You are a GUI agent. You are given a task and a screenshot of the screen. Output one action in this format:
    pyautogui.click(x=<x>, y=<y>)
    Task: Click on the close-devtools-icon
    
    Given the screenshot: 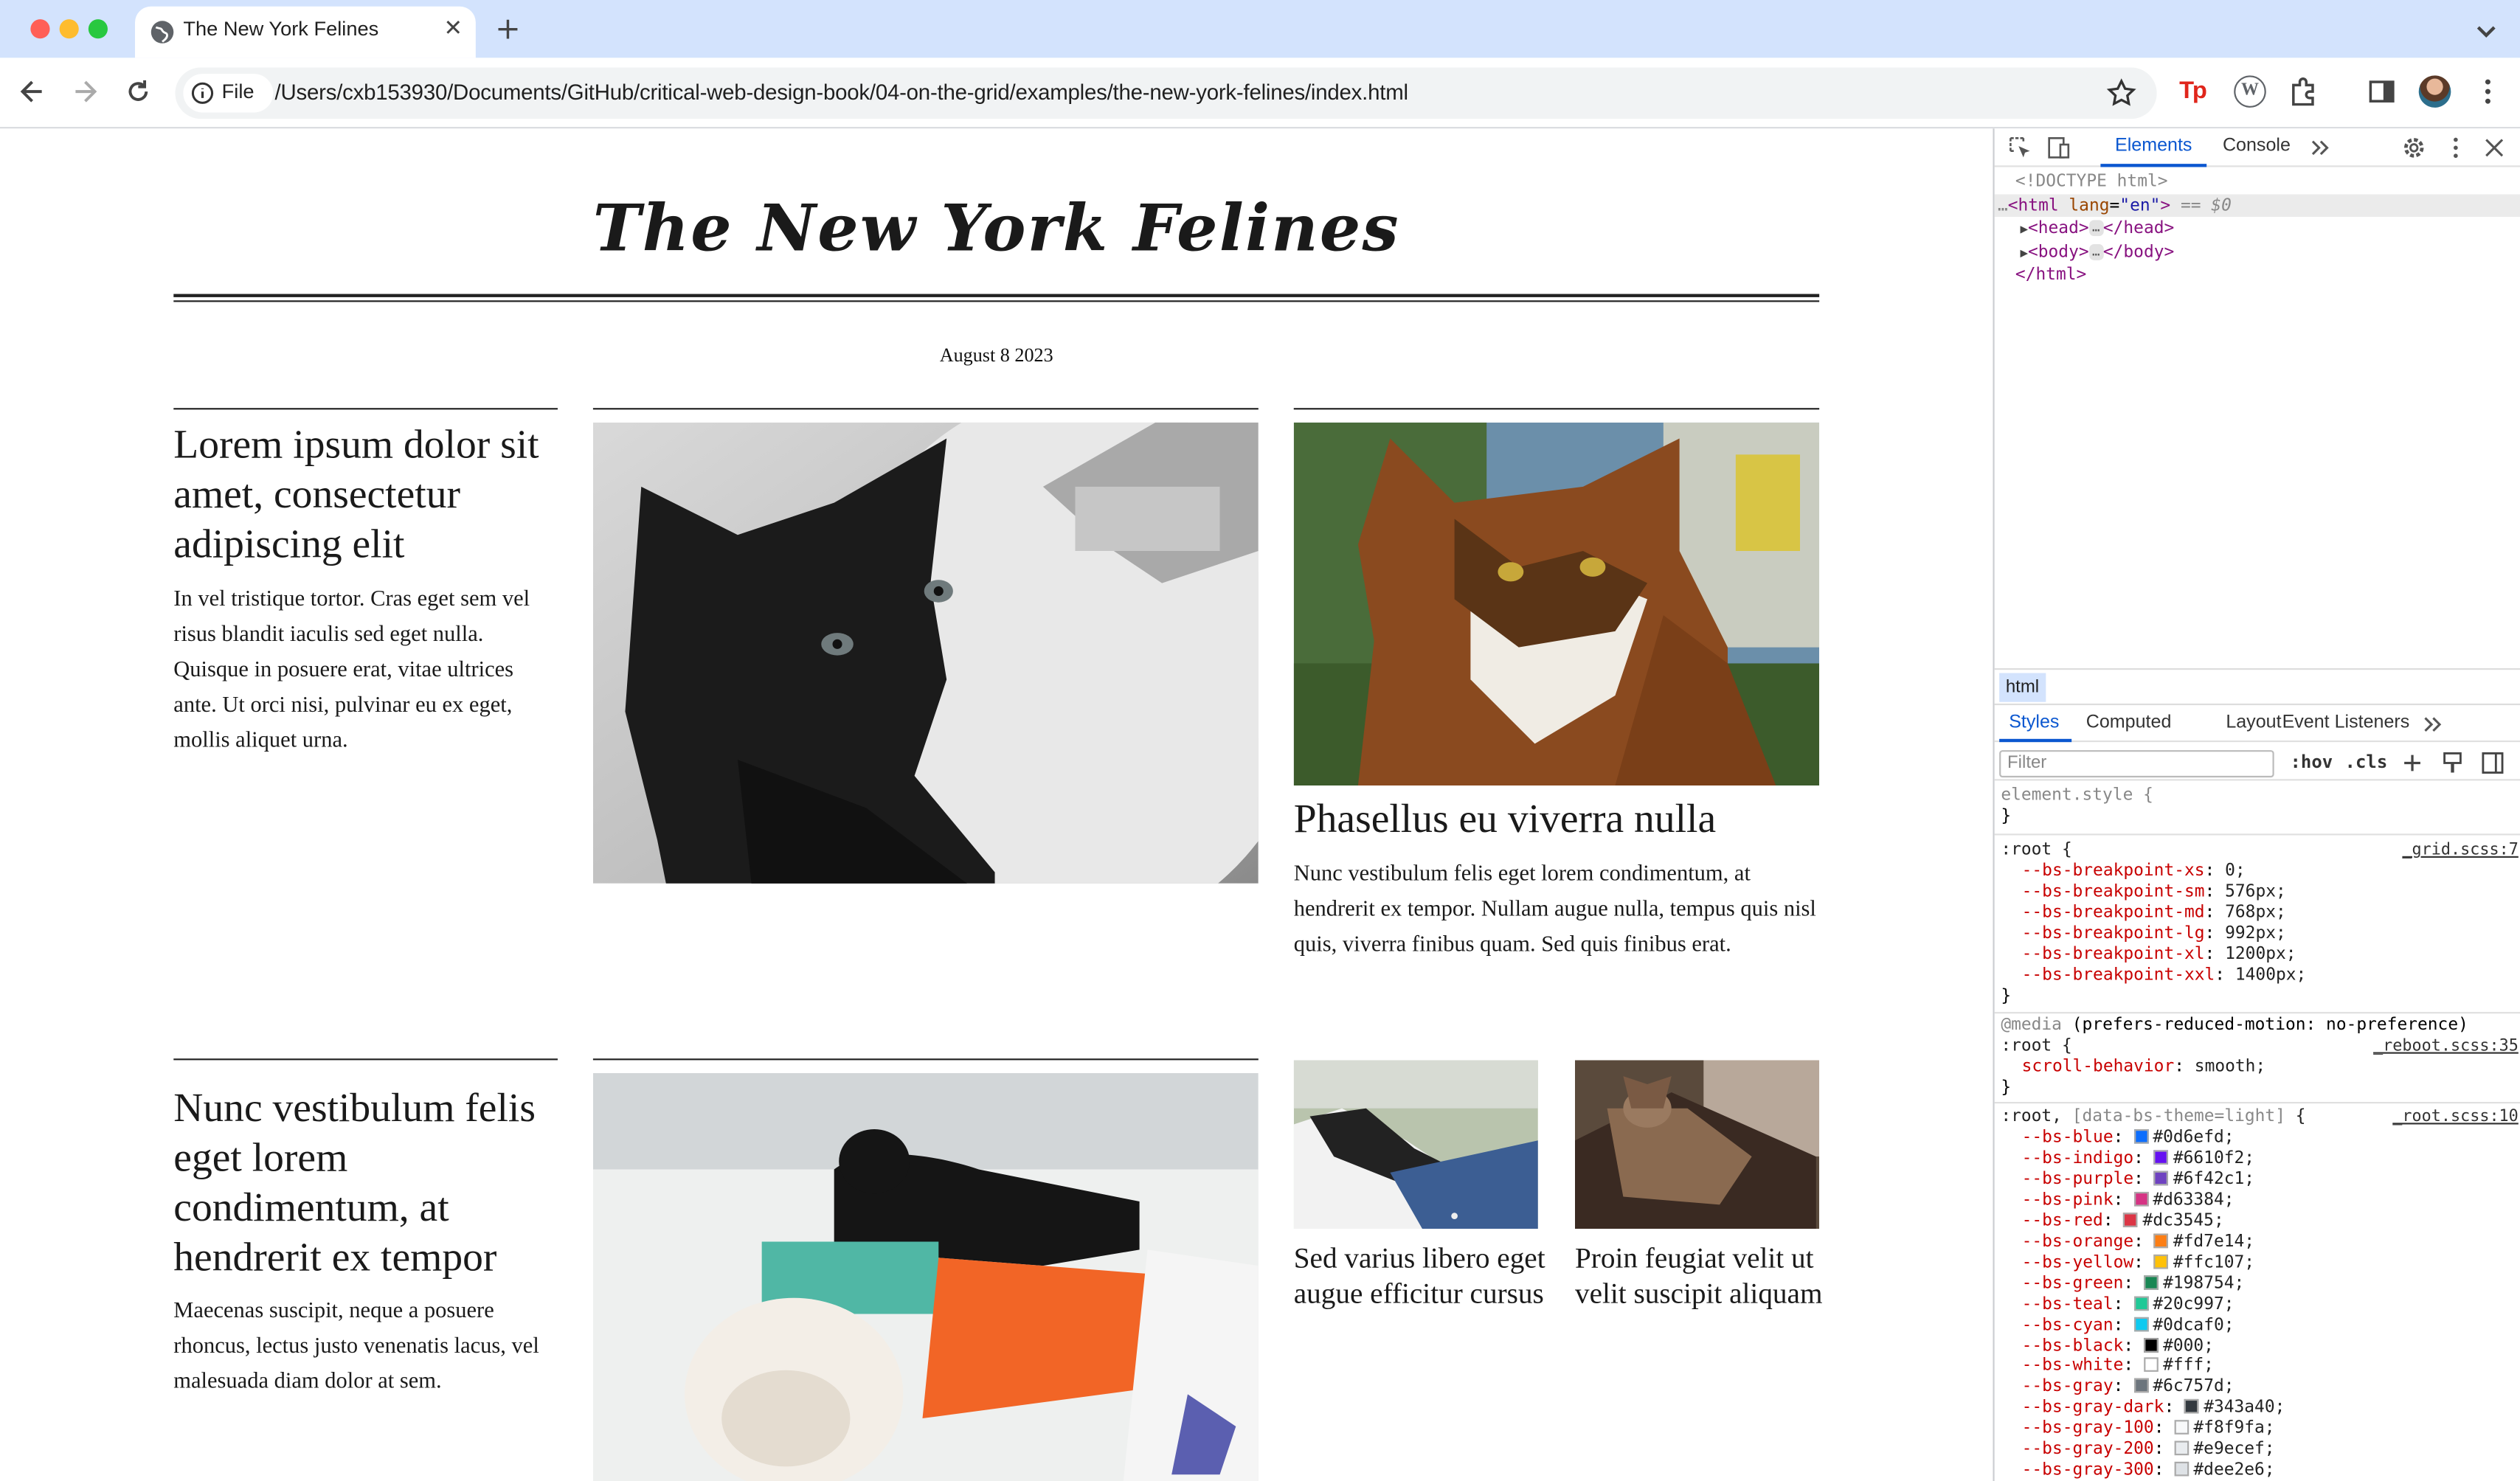 What is the action you would take?
    pyautogui.click(x=2494, y=148)
    